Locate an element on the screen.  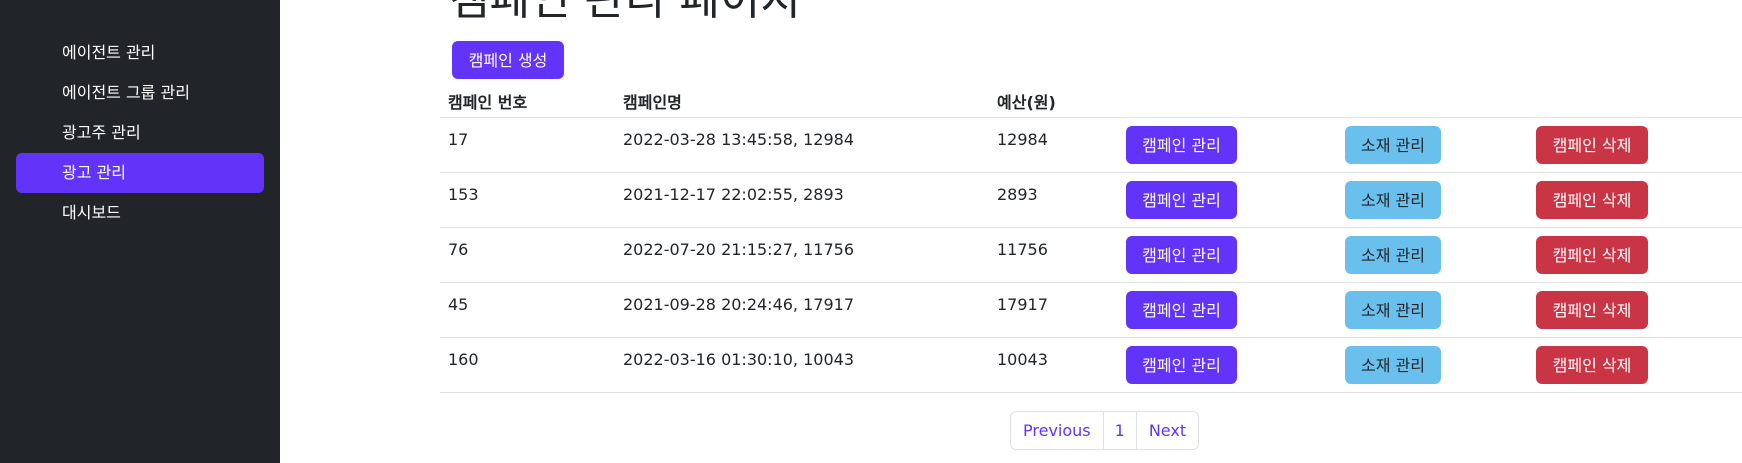
pagination-previous-link: Previous is located at coordinates (1057, 430).